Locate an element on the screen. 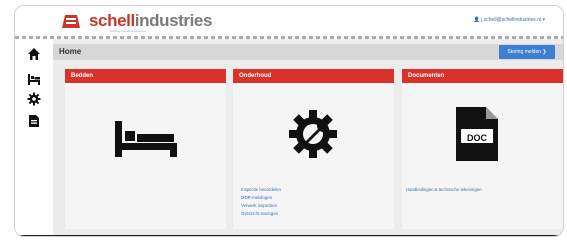 Image resolution: width=567 pixels, height=242 pixels. home-icon is located at coordinates (34, 54).